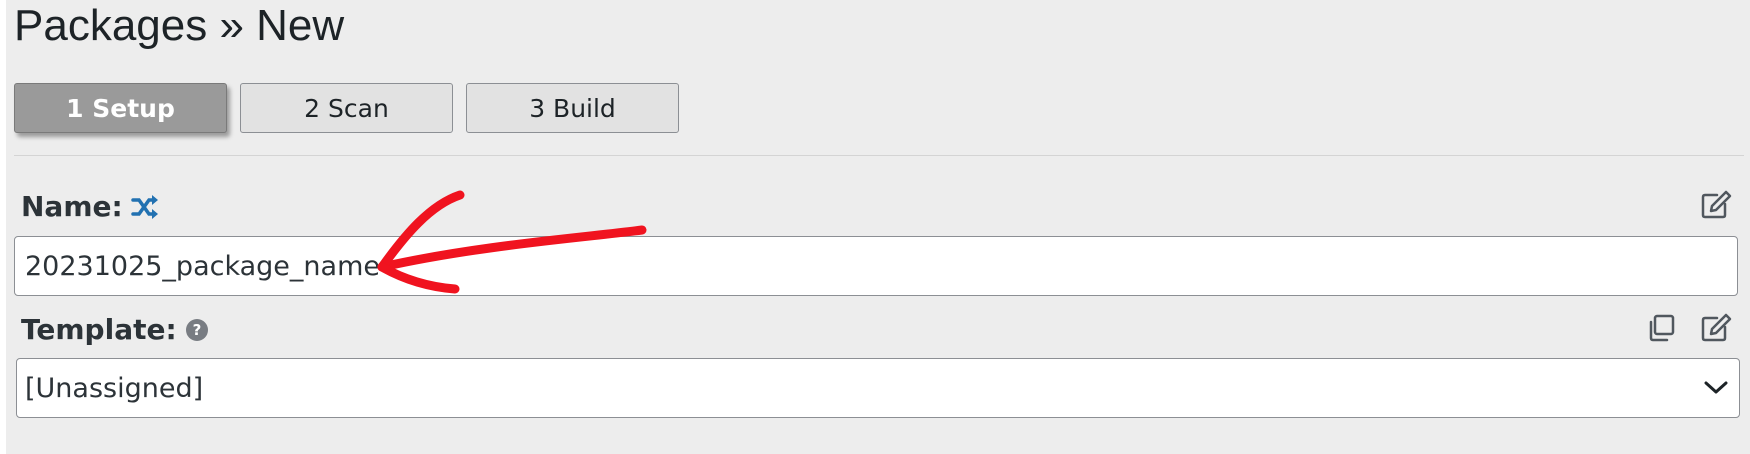 This screenshot has width=1750, height=454. Describe the element at coordinates (876, 266) in the screenshot. I see `package-name-input` at that location.